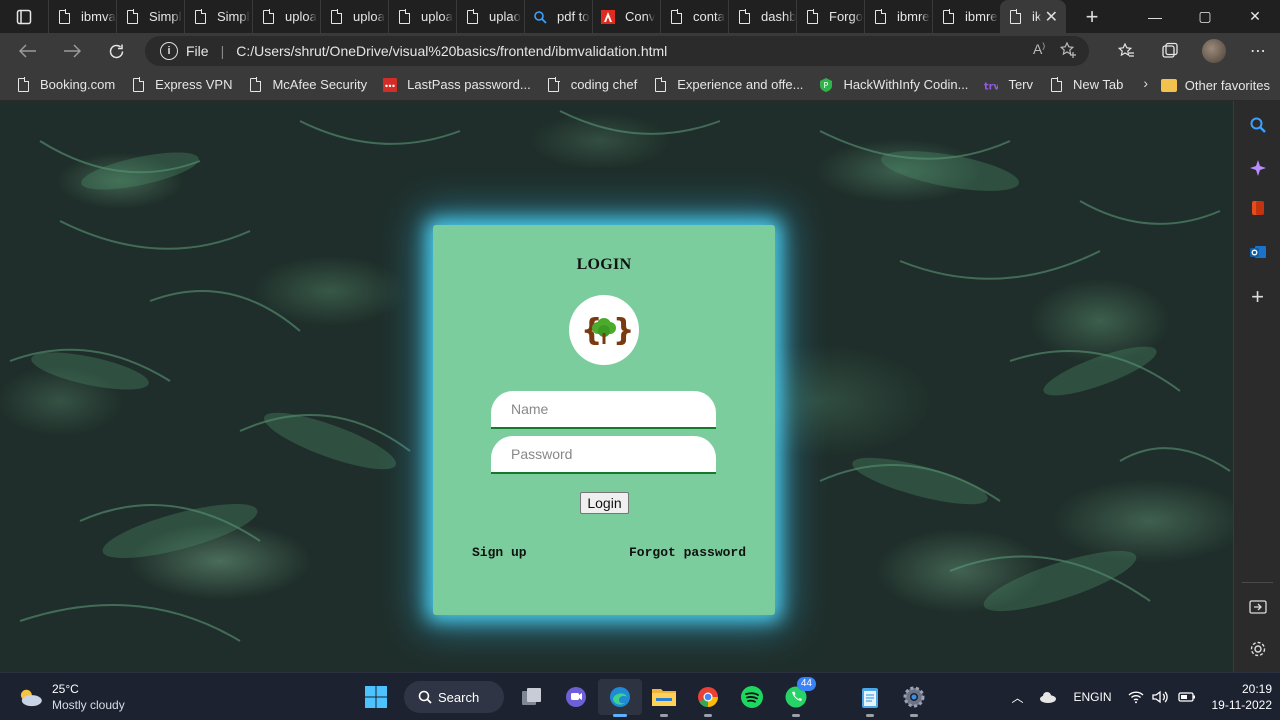 Image resolution: width=1280 pixels, height=720 pixels. What do you see at coordinates (1242, 705) in the screenshot?
I see `clock-date: 19-11-2022` at bounding box center [1242, 705].